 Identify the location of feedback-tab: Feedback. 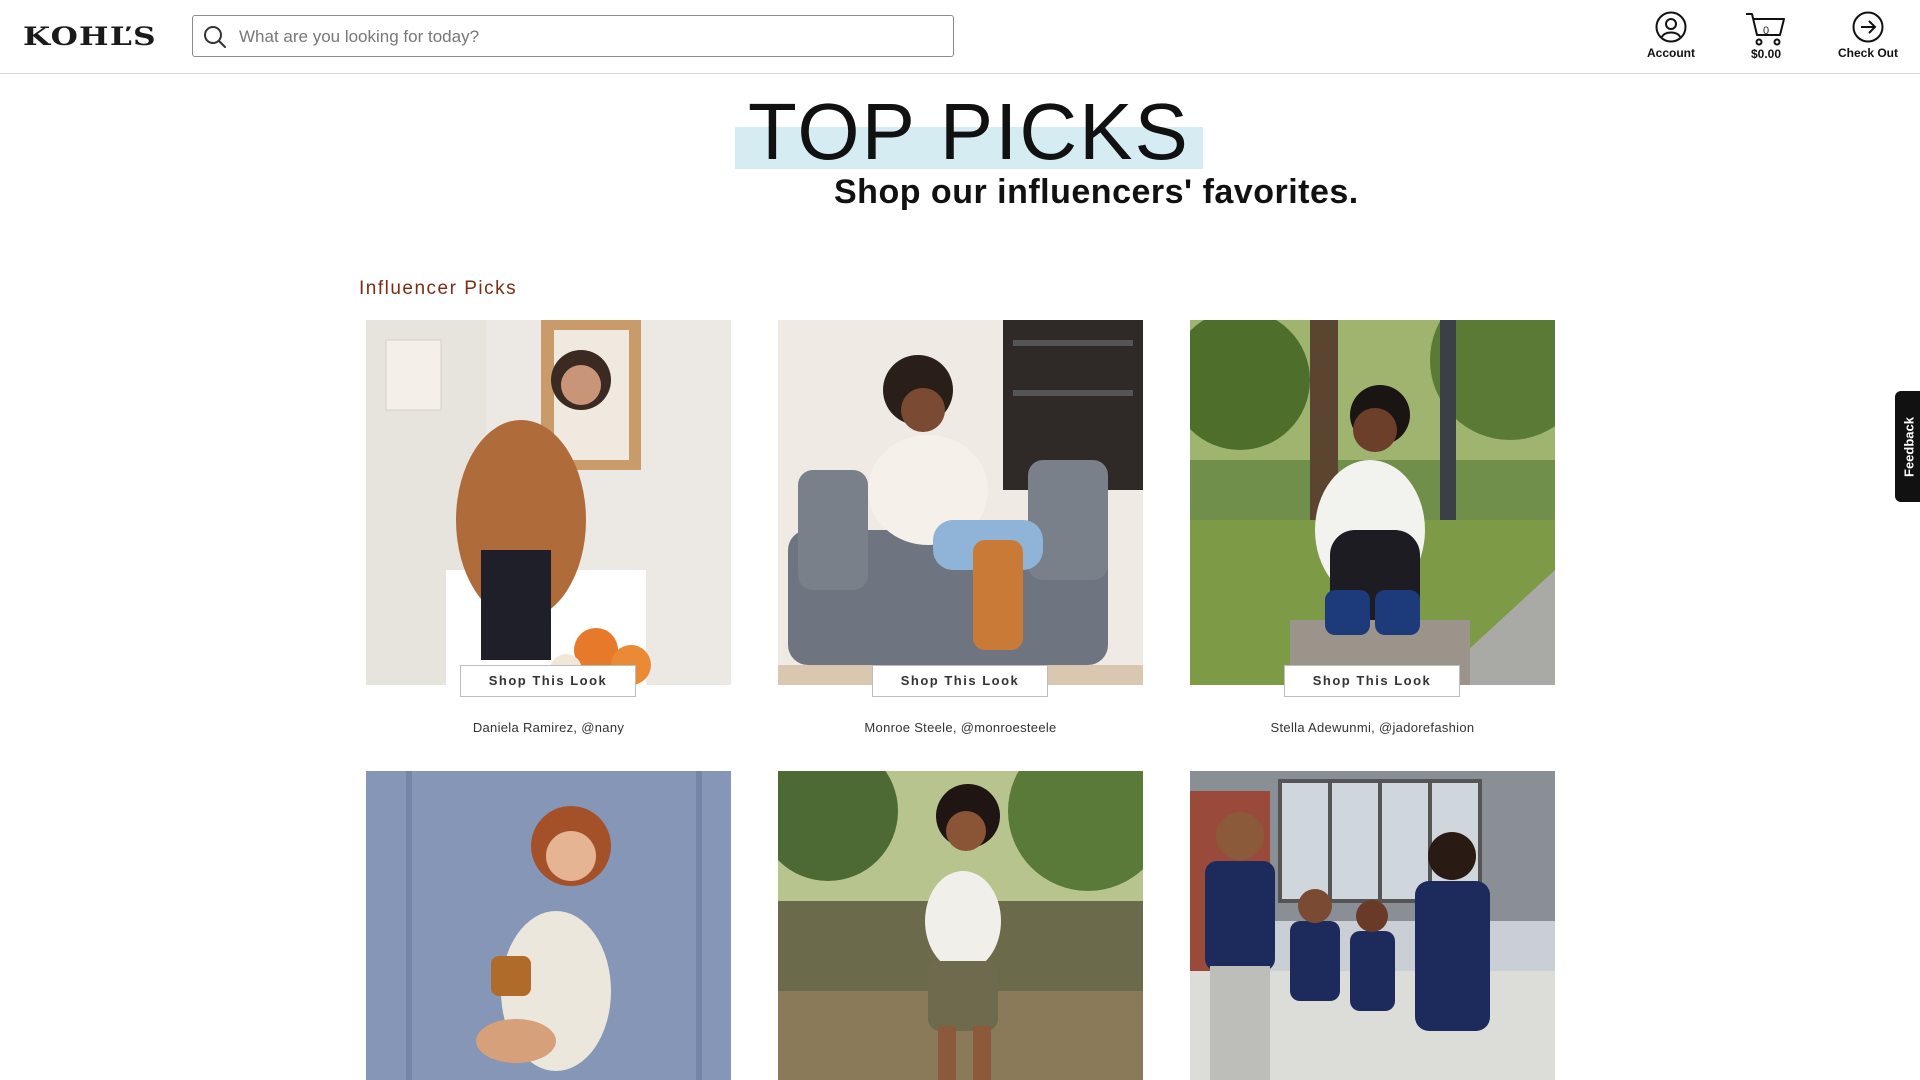
(1907, 446).